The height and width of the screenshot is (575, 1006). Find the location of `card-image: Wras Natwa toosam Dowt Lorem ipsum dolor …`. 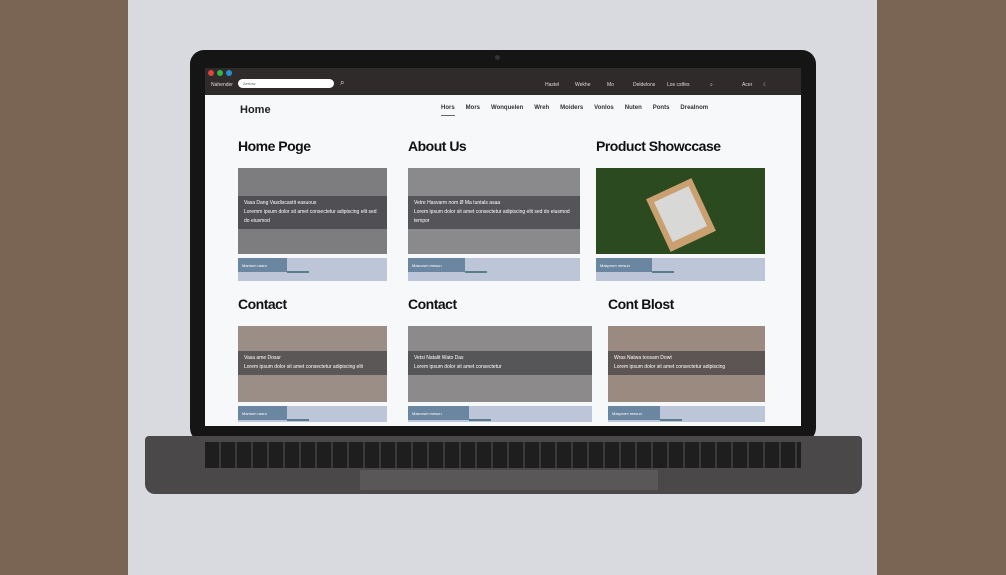

card-image: Wras Natwa toosam Dowt Lorem ipsum dolor … is located at coordinates (686, 364).